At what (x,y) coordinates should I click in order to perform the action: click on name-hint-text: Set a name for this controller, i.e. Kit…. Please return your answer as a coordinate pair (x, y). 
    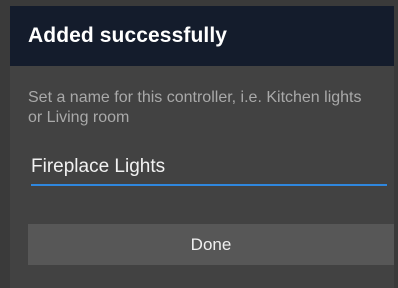
    Looking at the image, I should click on (195, 107).